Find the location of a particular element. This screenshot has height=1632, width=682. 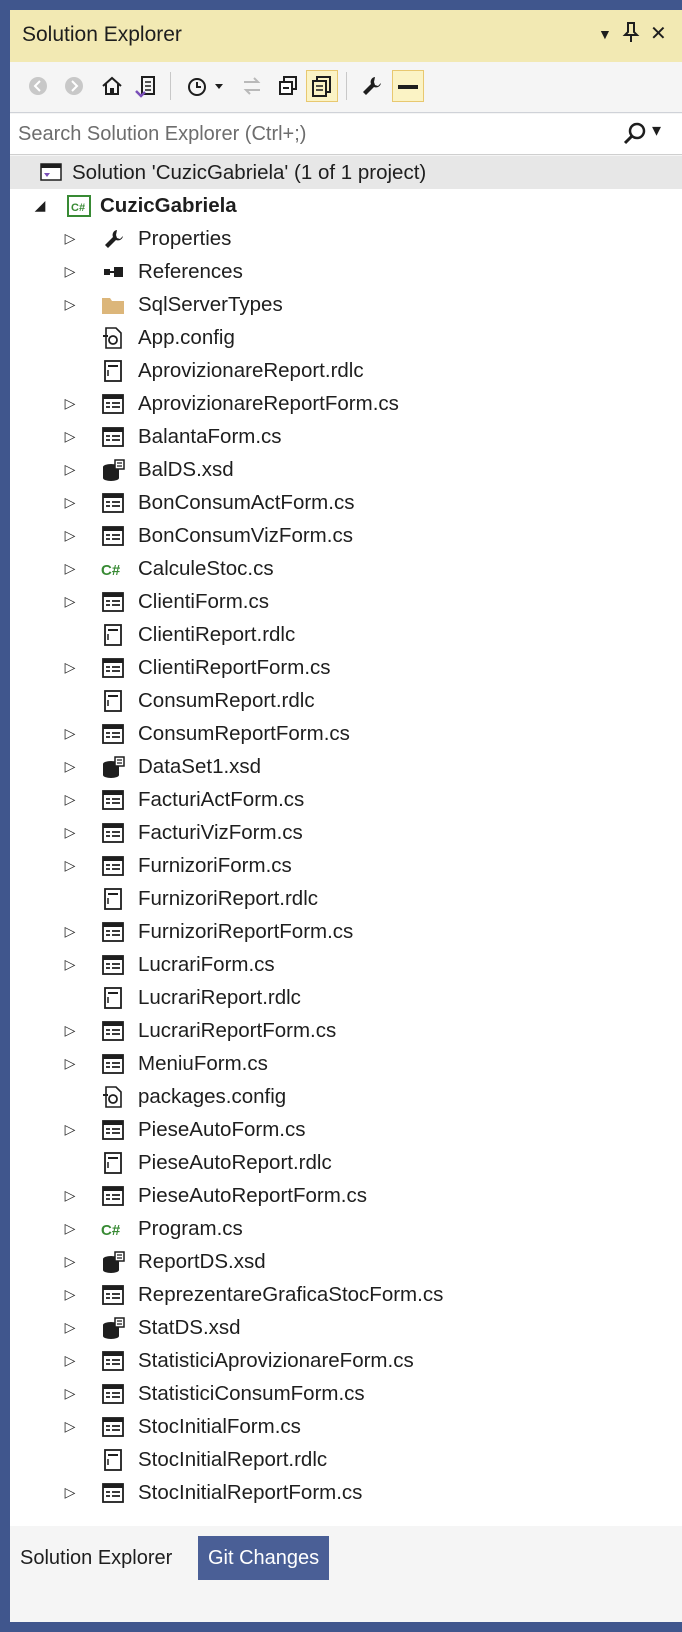

search-options-dropdown-icon: ▾ is located at coordinates (656, 130).